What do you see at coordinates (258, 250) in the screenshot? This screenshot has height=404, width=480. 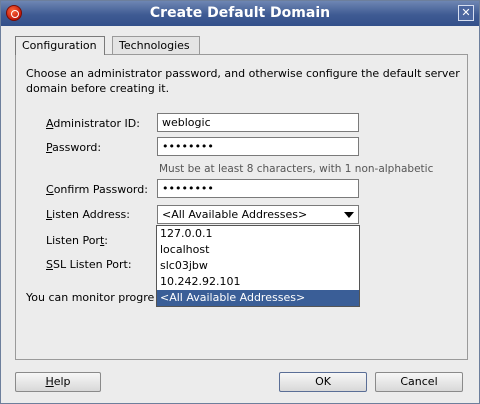 I see `dropdown-option: localhost` at bounding box center [258, 250].